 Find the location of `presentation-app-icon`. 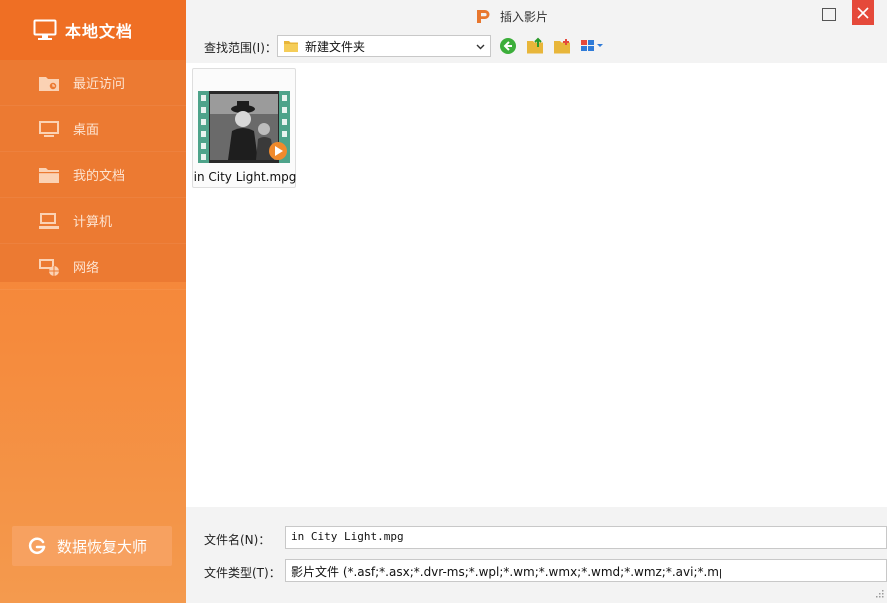

presentation-app-icon is located at coordinates (483, 16).